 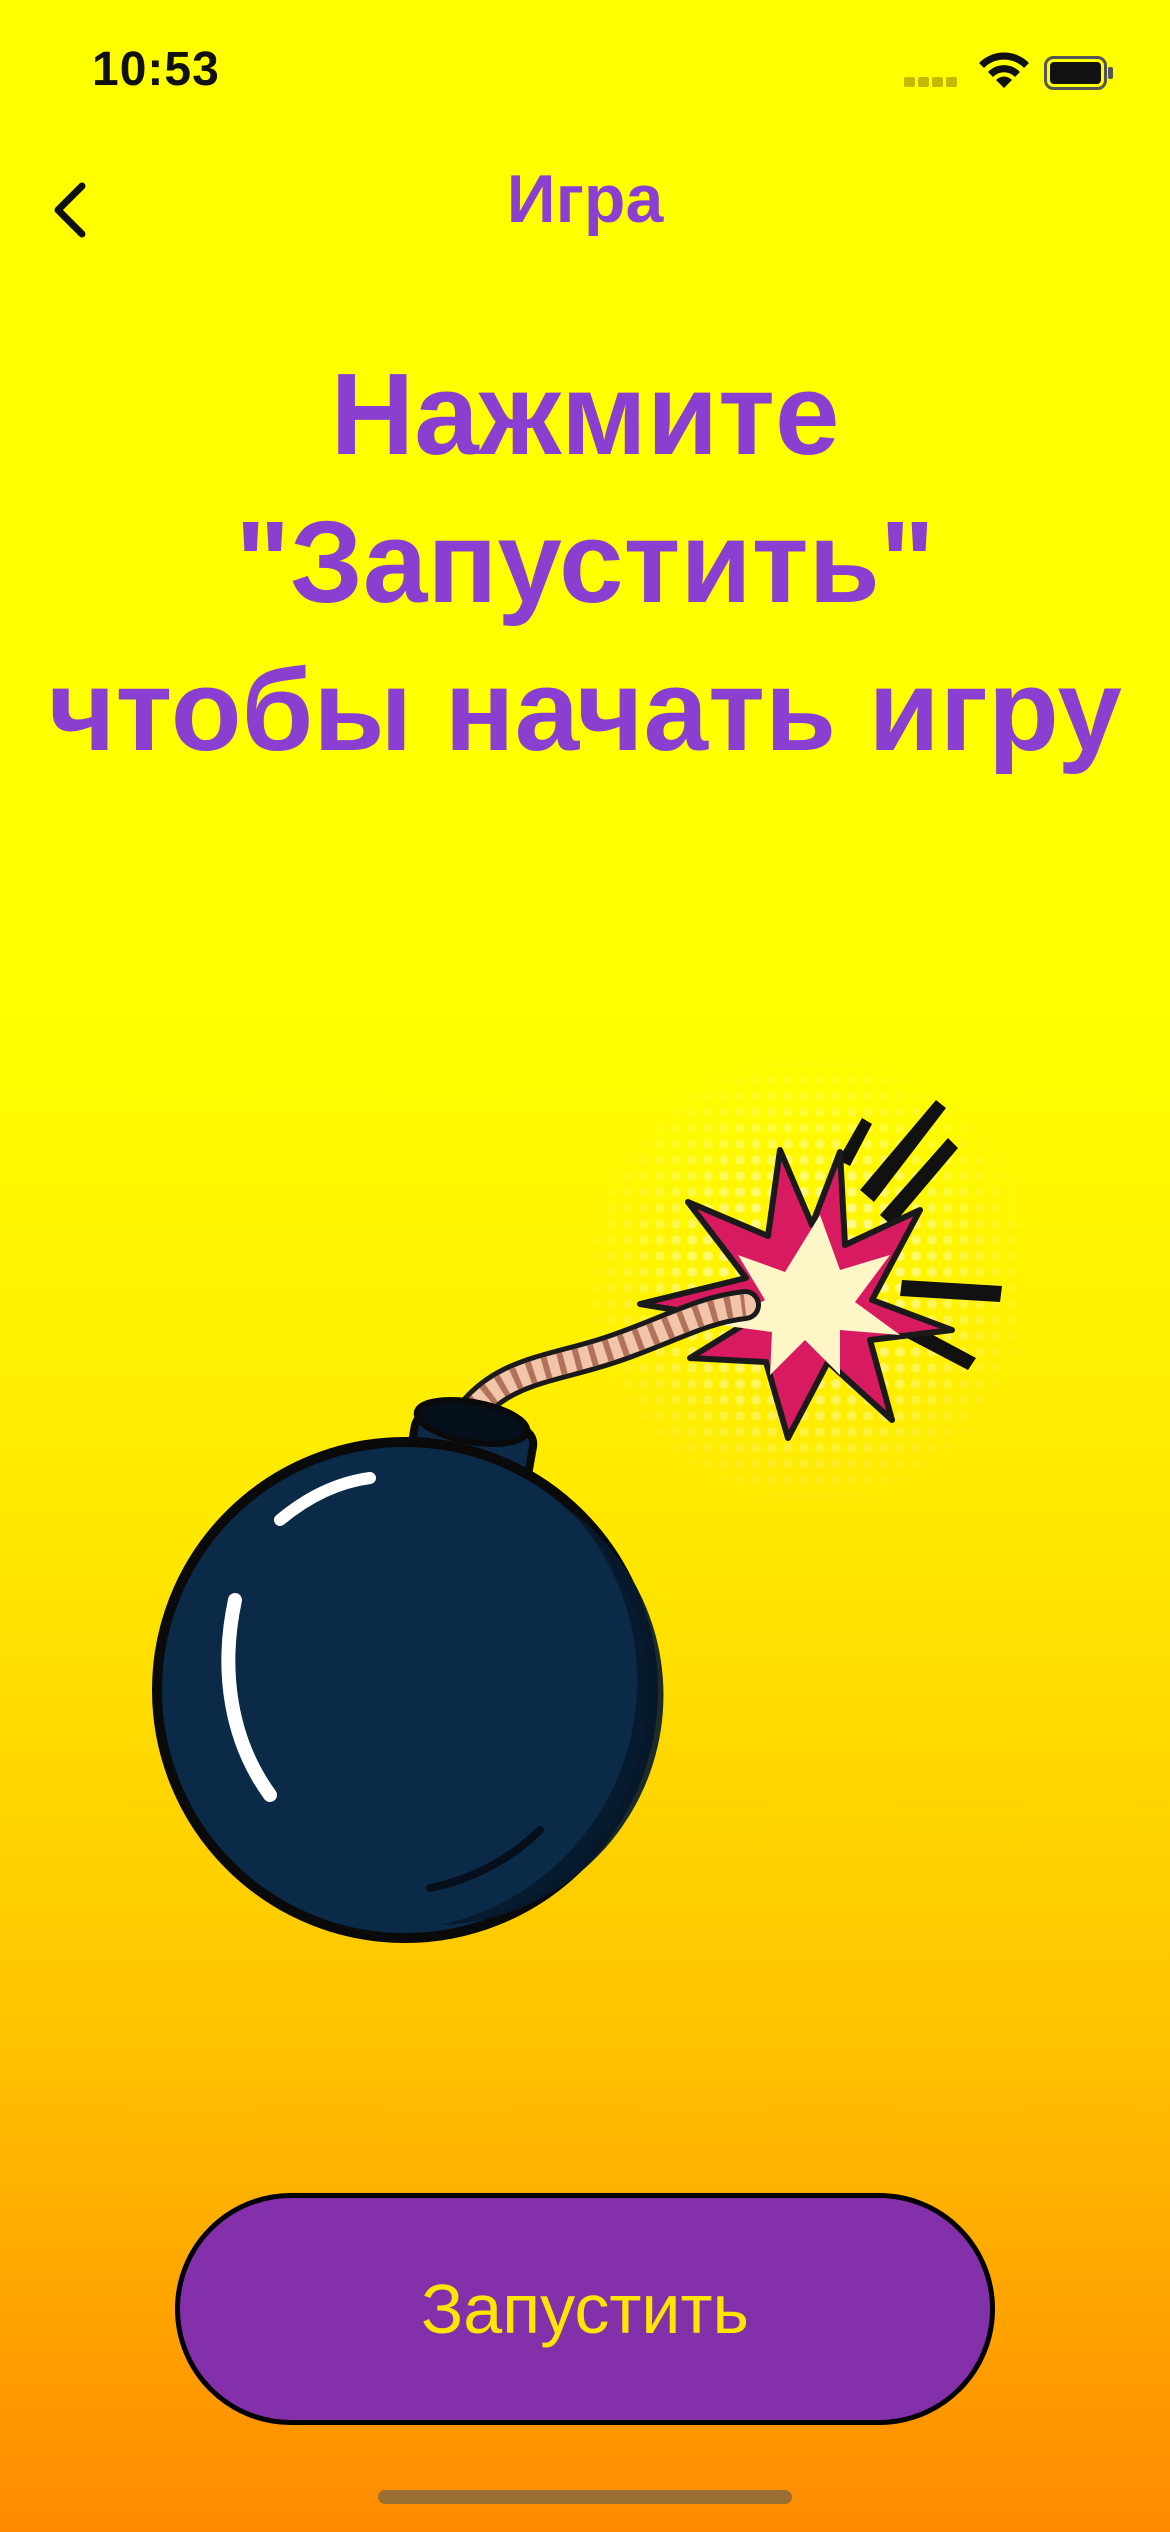 I want to click on status-icons, so click(x=1009, y=72).